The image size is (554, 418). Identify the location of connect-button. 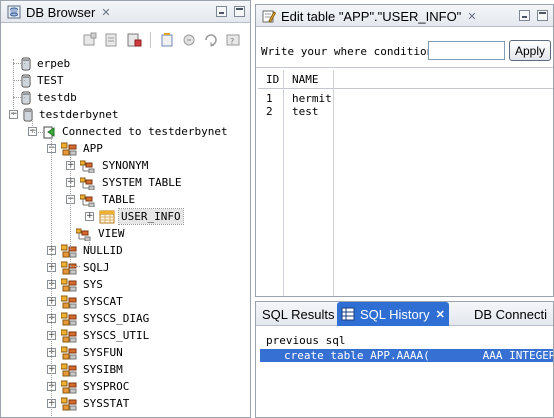
(167, 40).